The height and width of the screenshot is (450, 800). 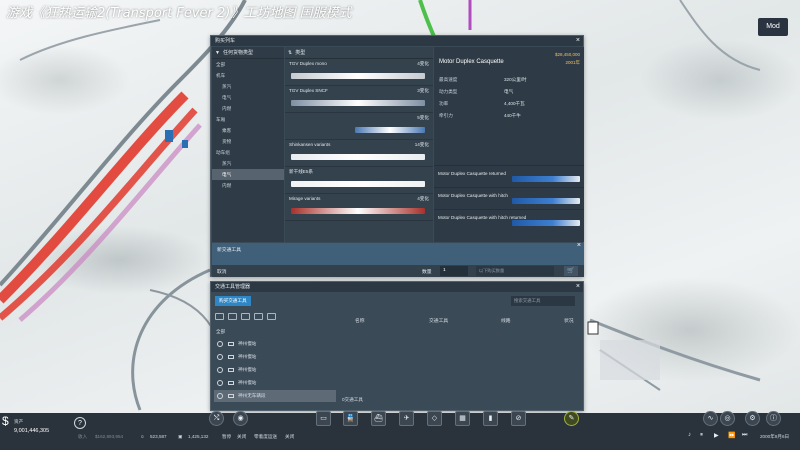 I want to click on speed-3-icon: ⏭, so click(x=744, y=435).